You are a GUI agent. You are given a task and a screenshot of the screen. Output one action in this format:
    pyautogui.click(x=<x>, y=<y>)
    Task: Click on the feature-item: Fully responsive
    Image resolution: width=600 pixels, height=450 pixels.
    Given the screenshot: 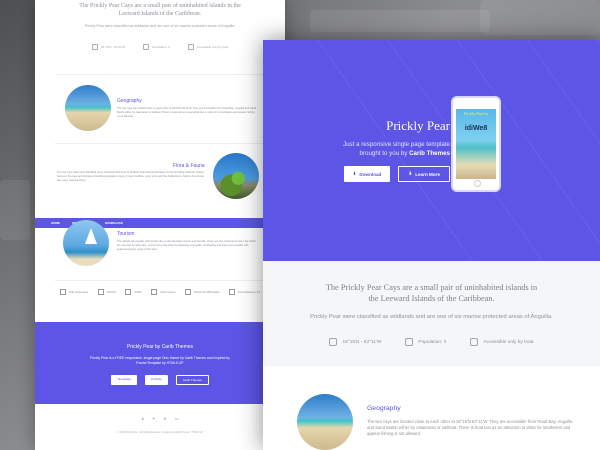 What is the action you would take?
    pyautogui.click(x=73, y=292)
    